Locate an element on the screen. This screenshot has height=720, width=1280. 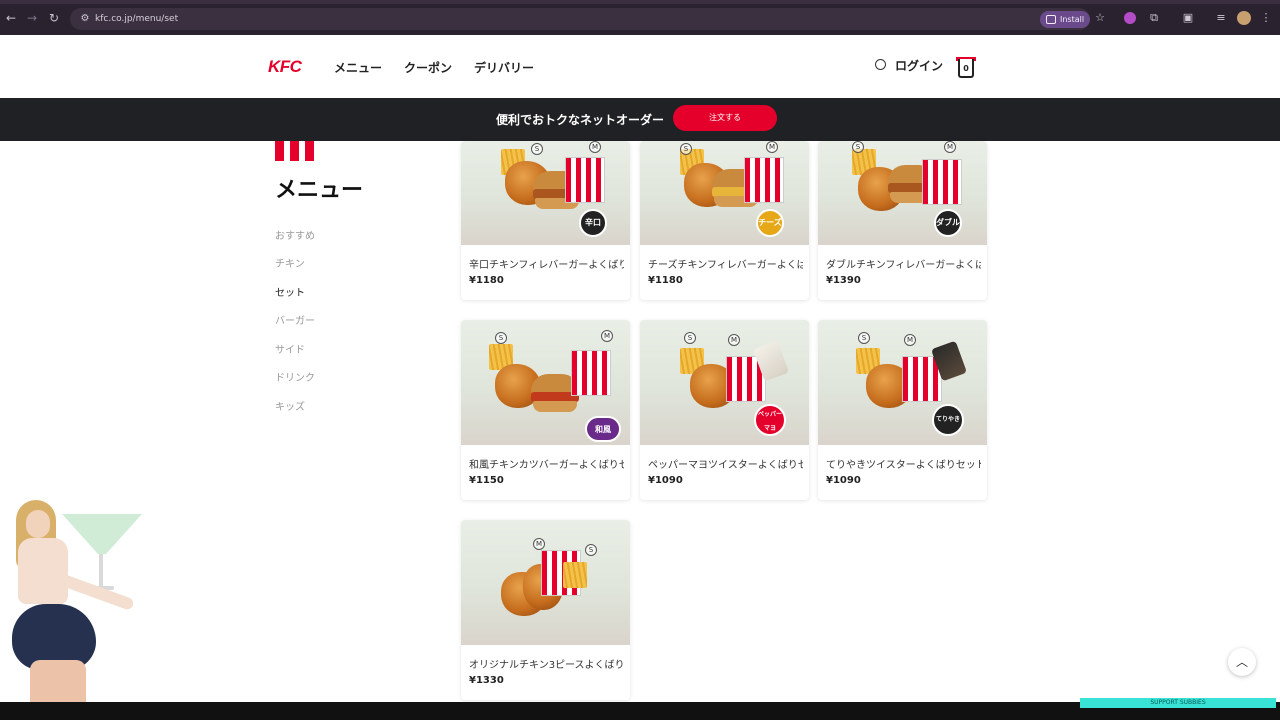
media-icon: ≡ is located at coordinates (1221, 18).